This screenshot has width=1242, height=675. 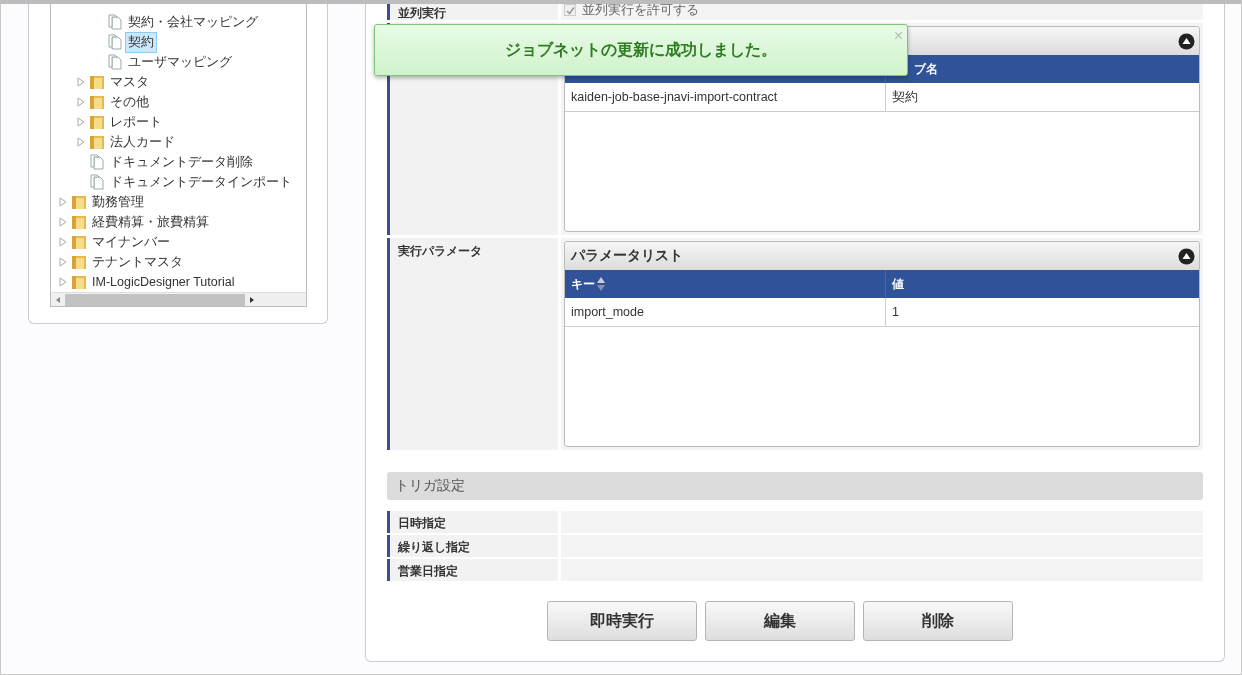 What do you see at coordinates (472, 570) in the screenshot?
I see `field-label: 営業日指定` at bounding box center [472, 570].